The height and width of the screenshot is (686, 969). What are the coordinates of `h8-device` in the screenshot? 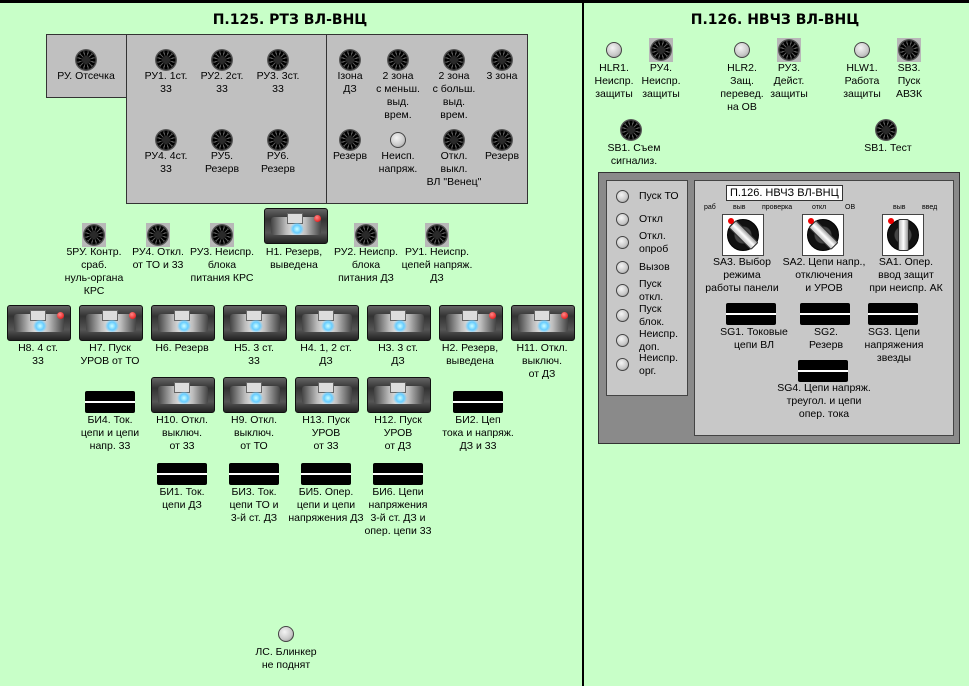 It's located at (39, 323).